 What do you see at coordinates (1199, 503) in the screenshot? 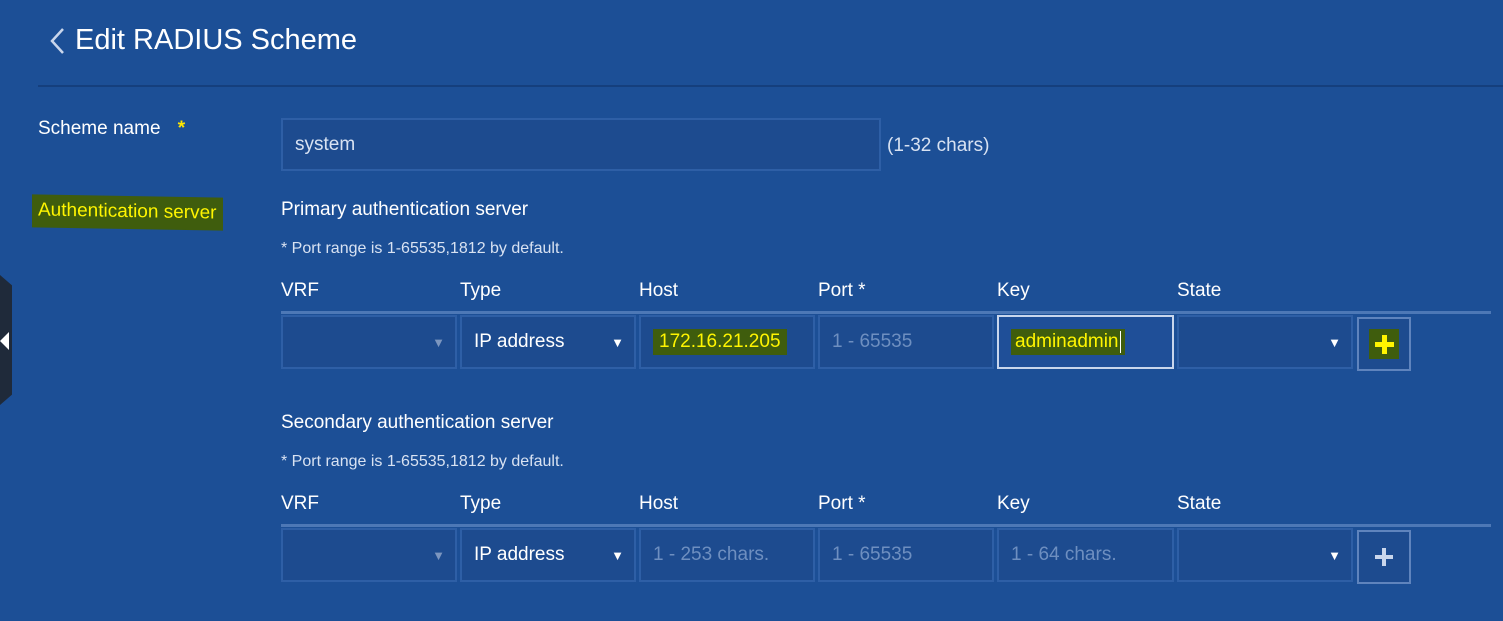
I see `secondary-col-state: State` at bounding box center [1199, 503].